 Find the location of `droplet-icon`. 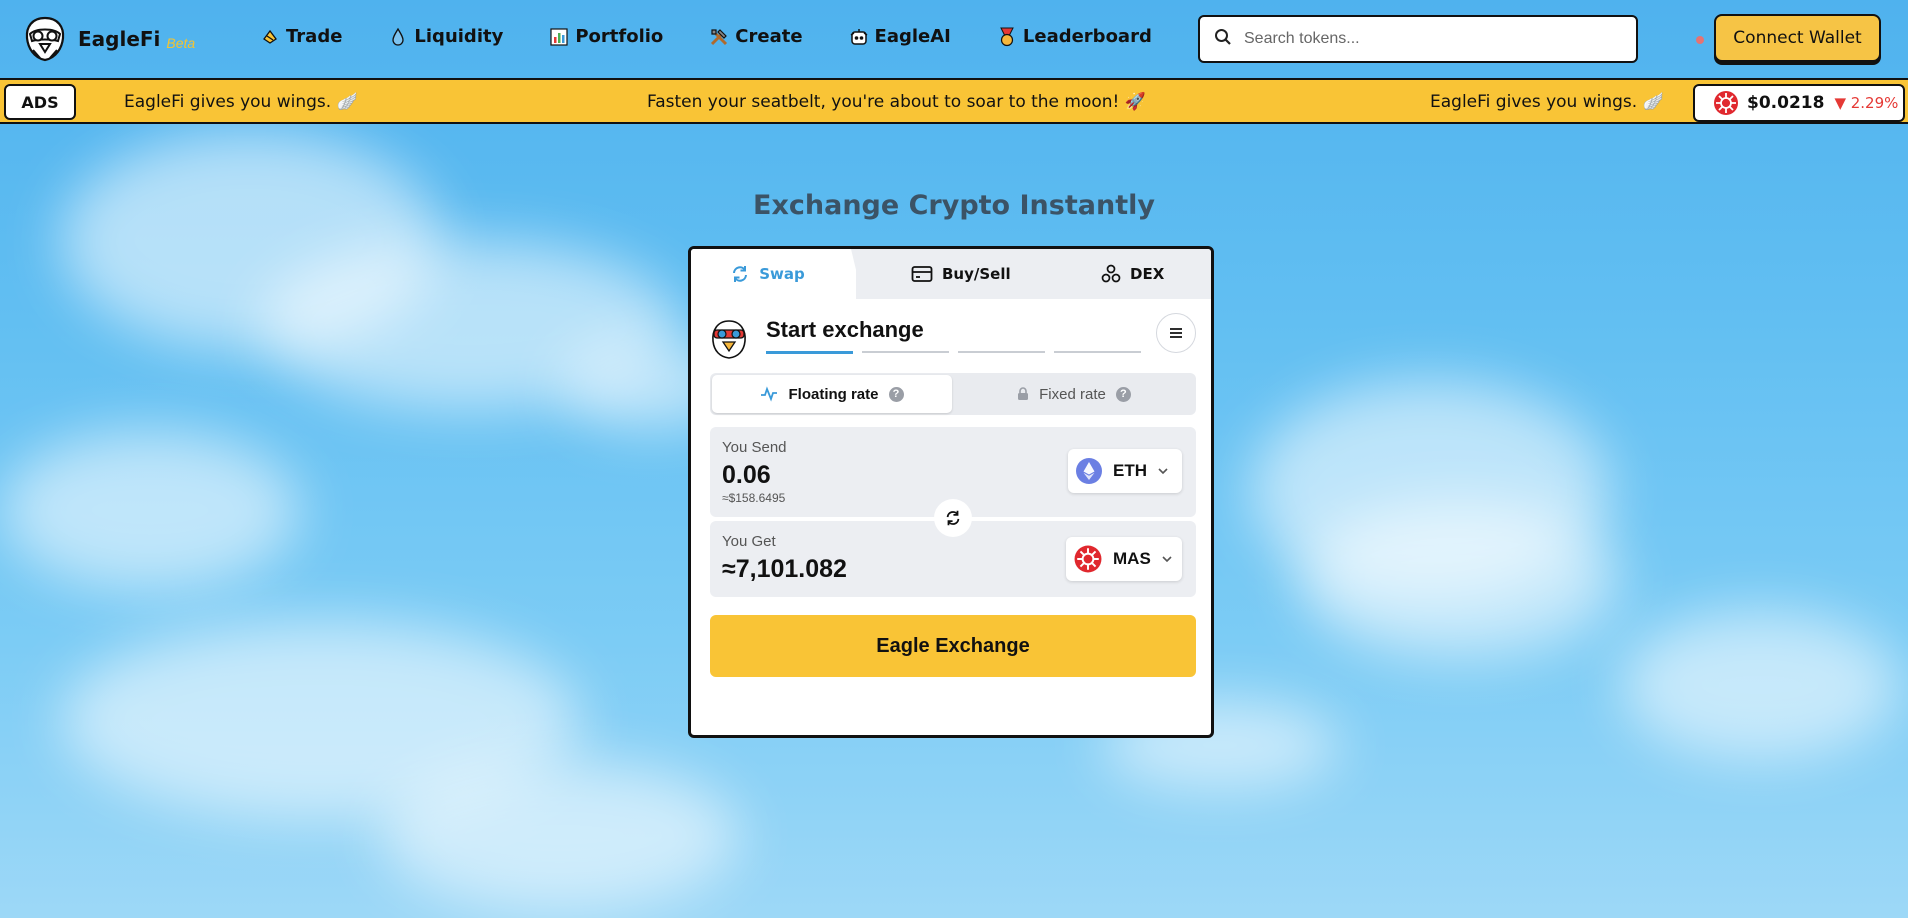

droplet-icon is located at coordinates (398, 37).